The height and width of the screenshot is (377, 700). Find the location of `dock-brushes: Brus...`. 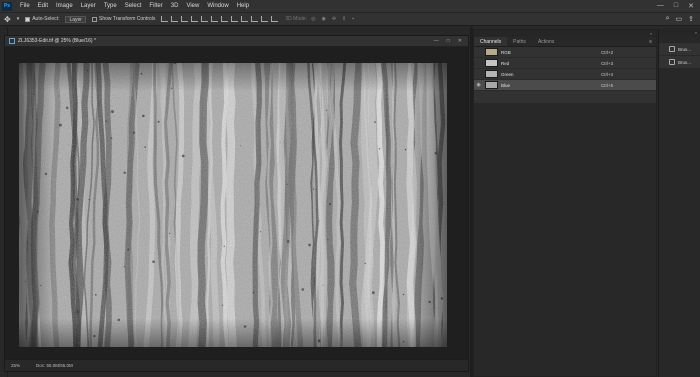

dock-brushes: Brus... is located at coordinates (679, 62).